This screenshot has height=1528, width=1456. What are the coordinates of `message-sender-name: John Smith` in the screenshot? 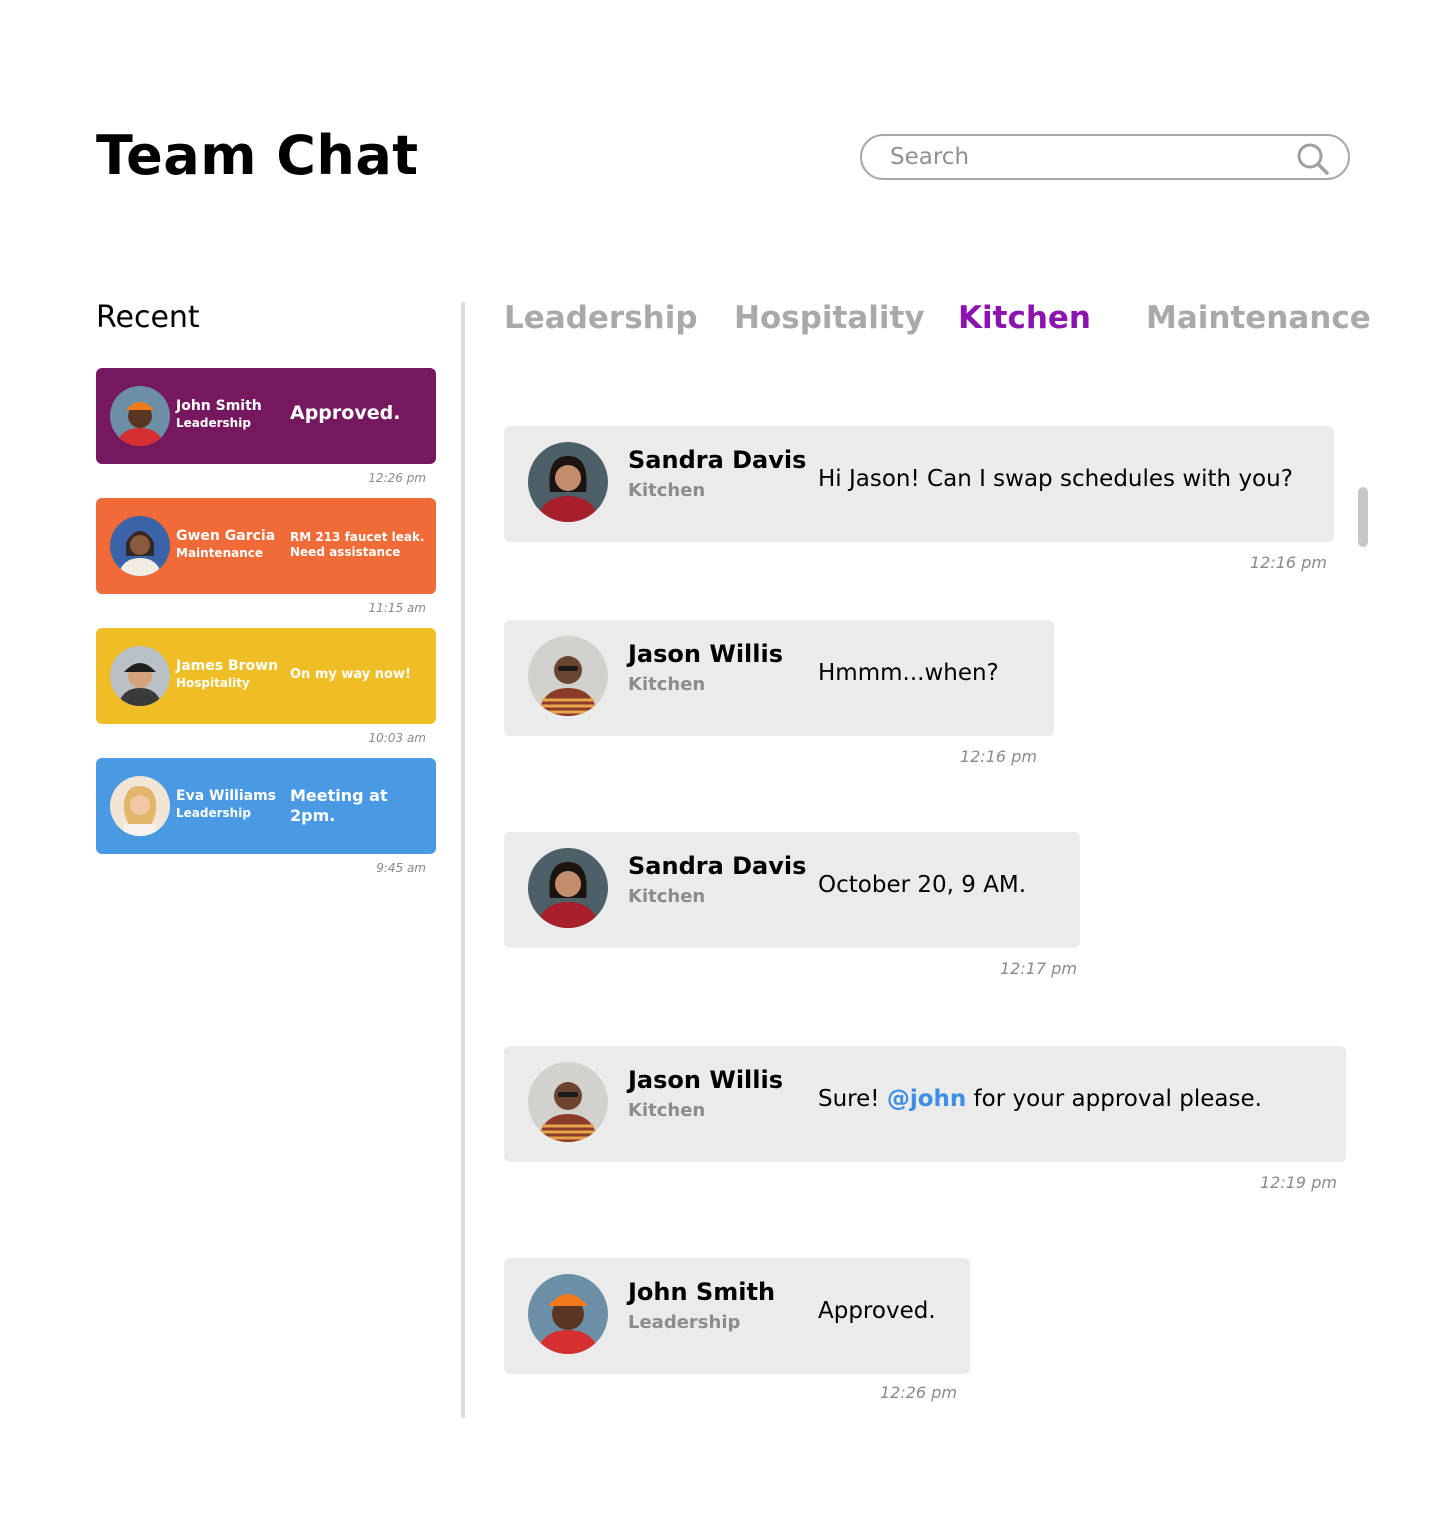 It's located at (702, 1292).